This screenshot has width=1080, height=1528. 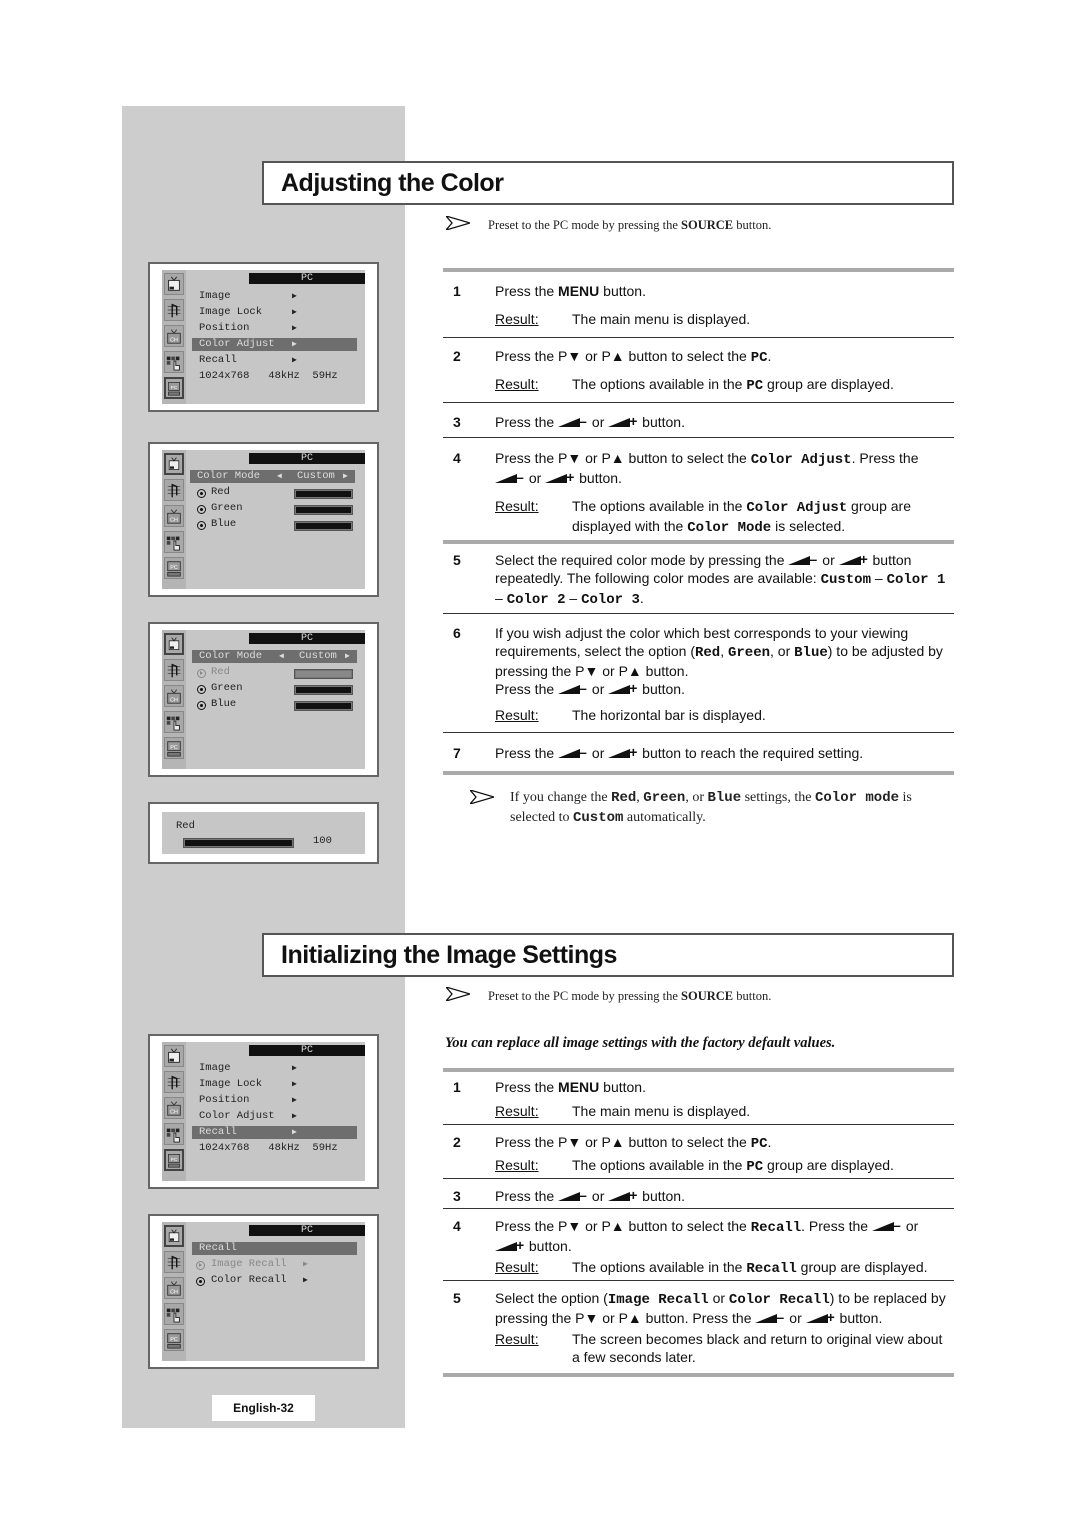 I want to click on osd-signal-info: 1024x768 48kHz 59Hz, so click(x=268, y=1148).